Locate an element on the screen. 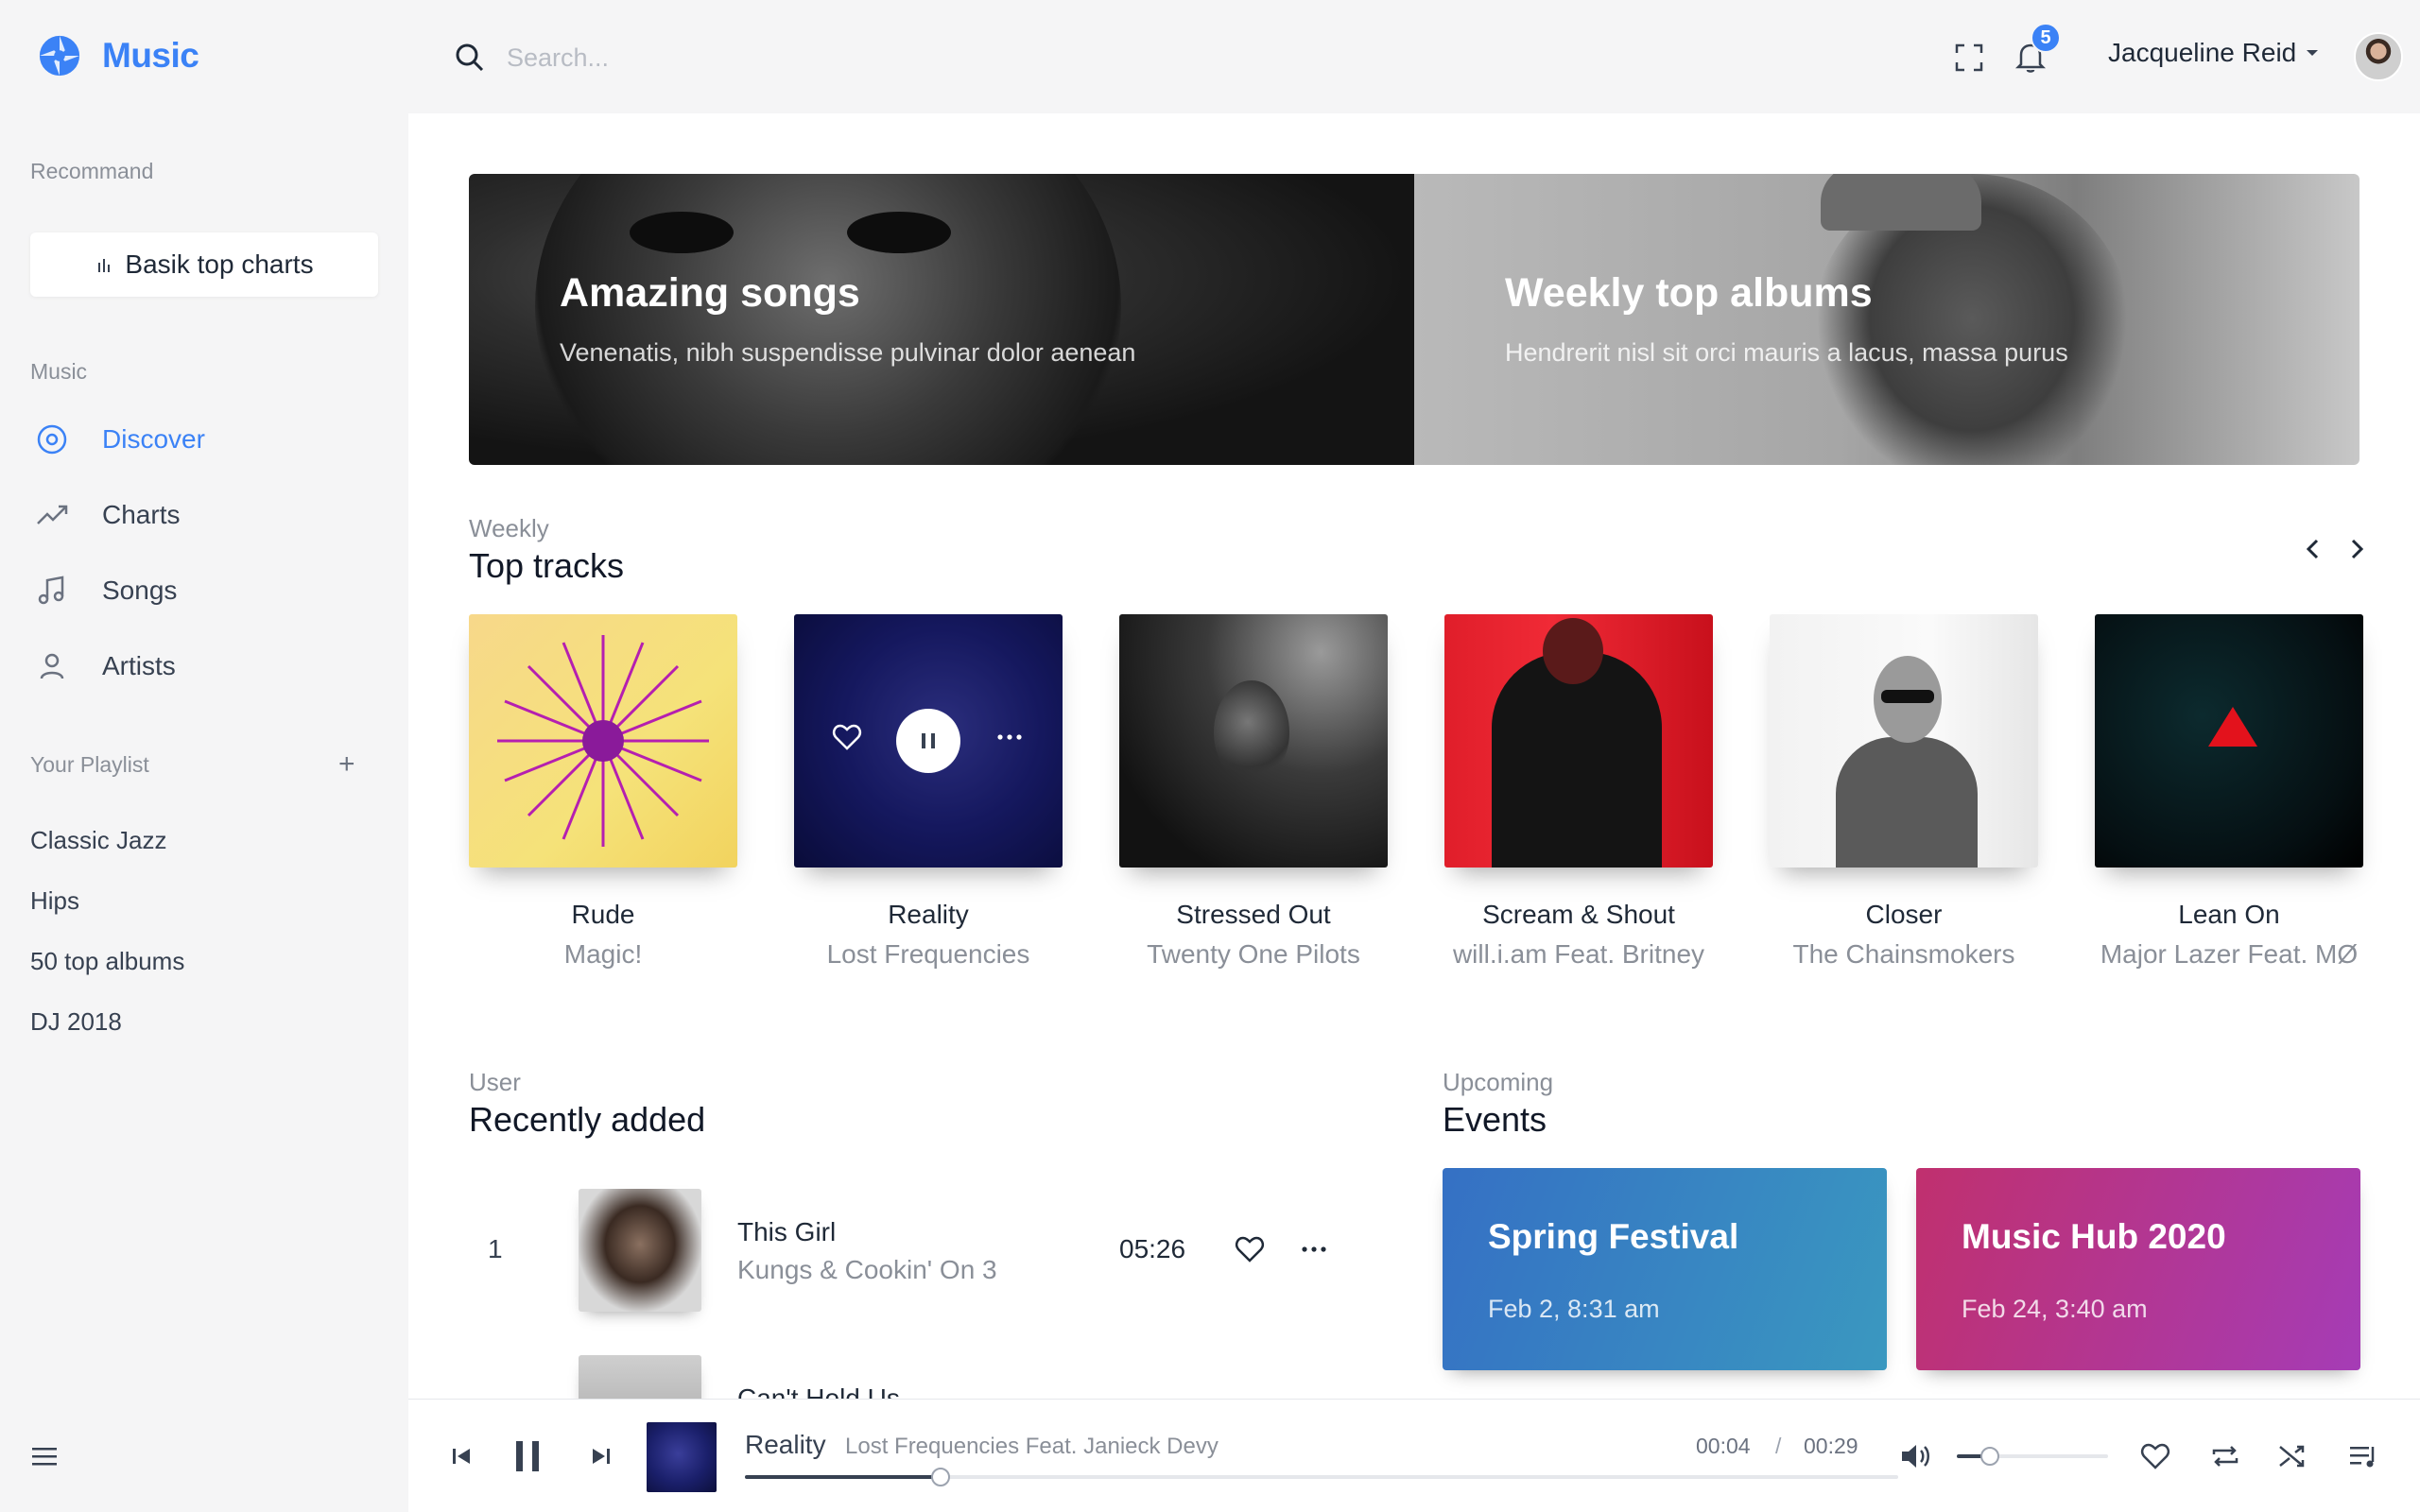 The image size is (2420, 1512). progress-fill is located at coordinates (843, 1477).